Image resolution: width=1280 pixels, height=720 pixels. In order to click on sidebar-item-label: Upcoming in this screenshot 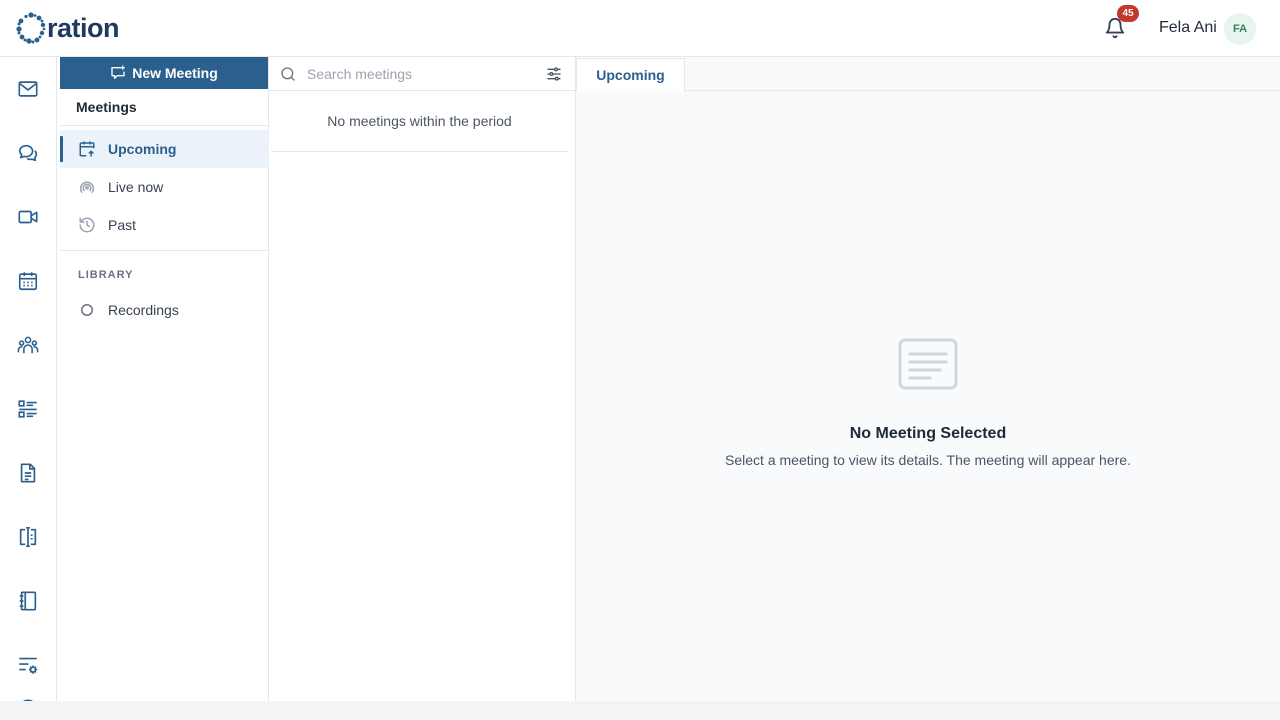, I will do `click(142, 149)`.